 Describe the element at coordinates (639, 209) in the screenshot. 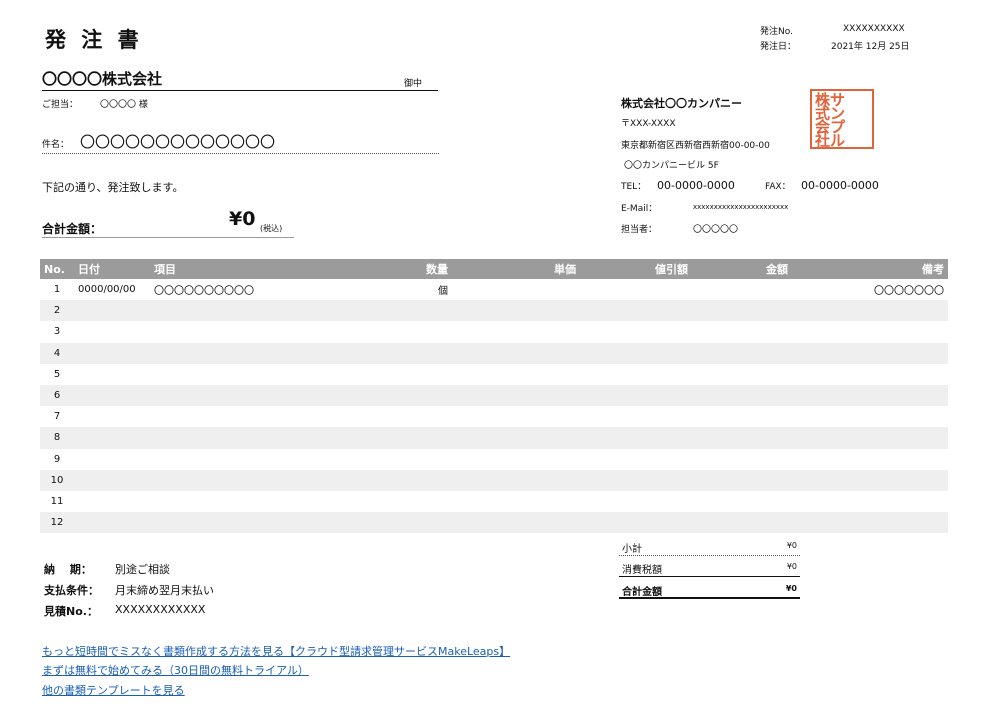

I see `email-label: E-Mail：` at that location.